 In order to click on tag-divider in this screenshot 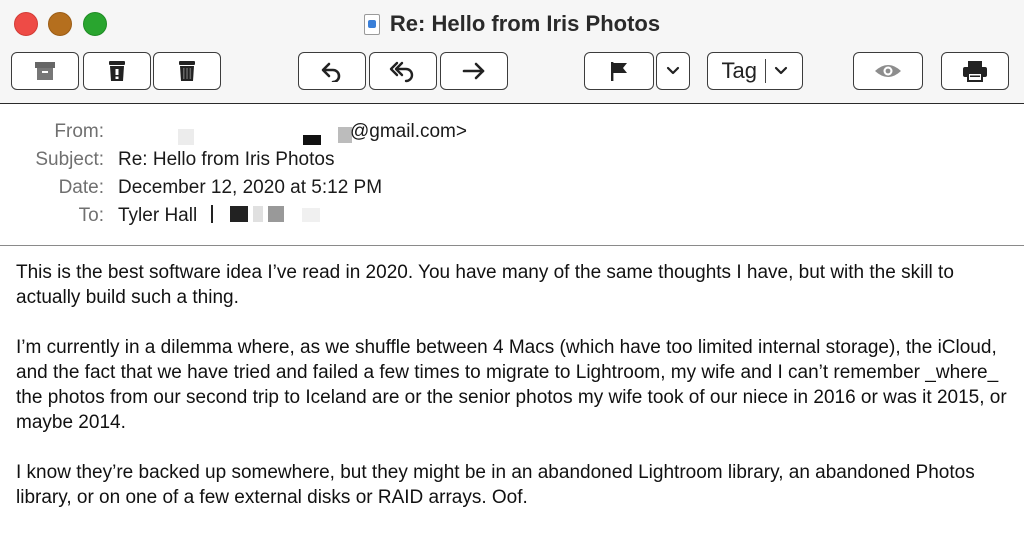, I will do `click(765, 71)`.